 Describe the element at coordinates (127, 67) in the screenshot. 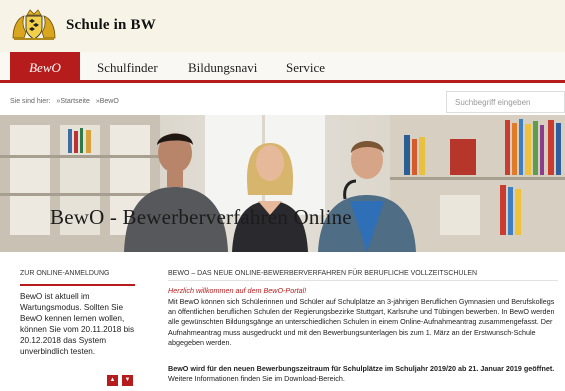

I see `nav-item-schulfinder: Schulfinder` at that location.